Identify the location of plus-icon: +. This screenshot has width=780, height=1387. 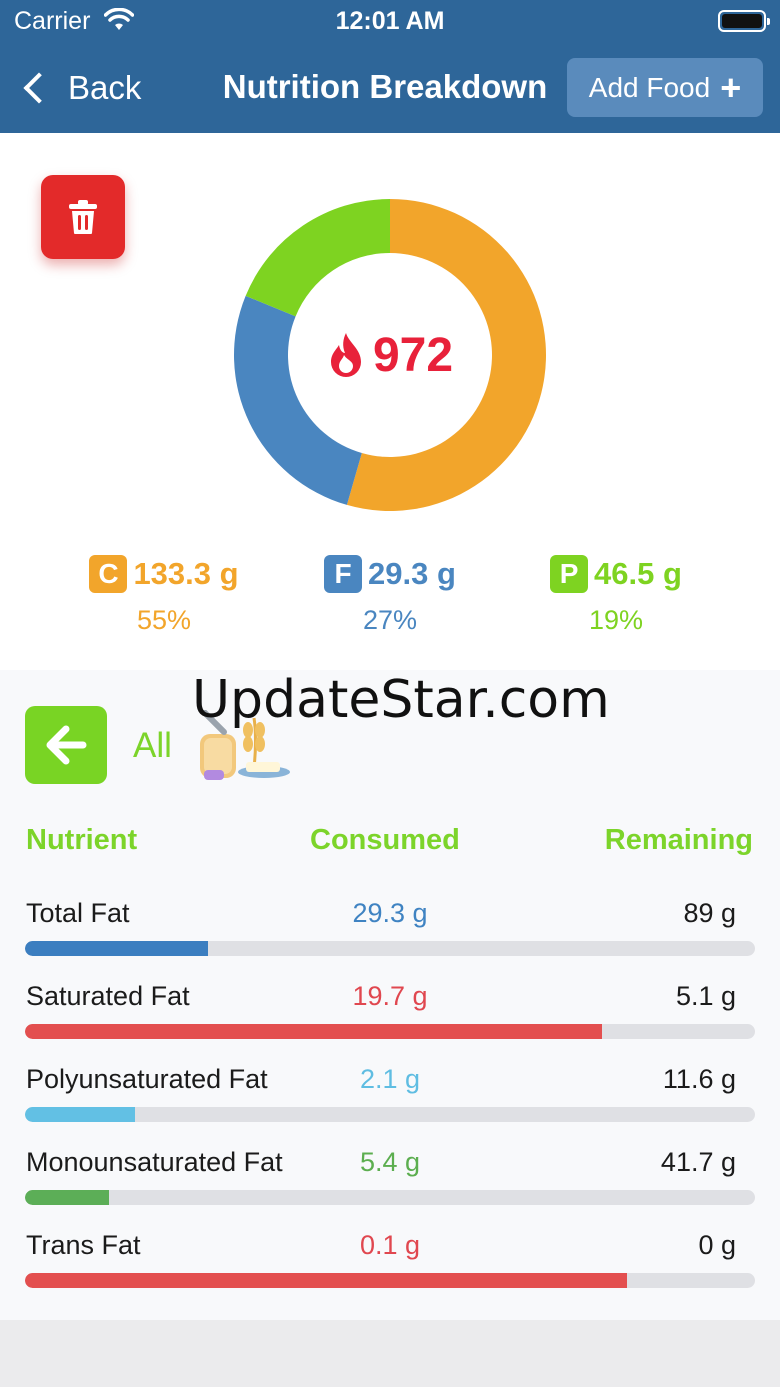
(731, 87).